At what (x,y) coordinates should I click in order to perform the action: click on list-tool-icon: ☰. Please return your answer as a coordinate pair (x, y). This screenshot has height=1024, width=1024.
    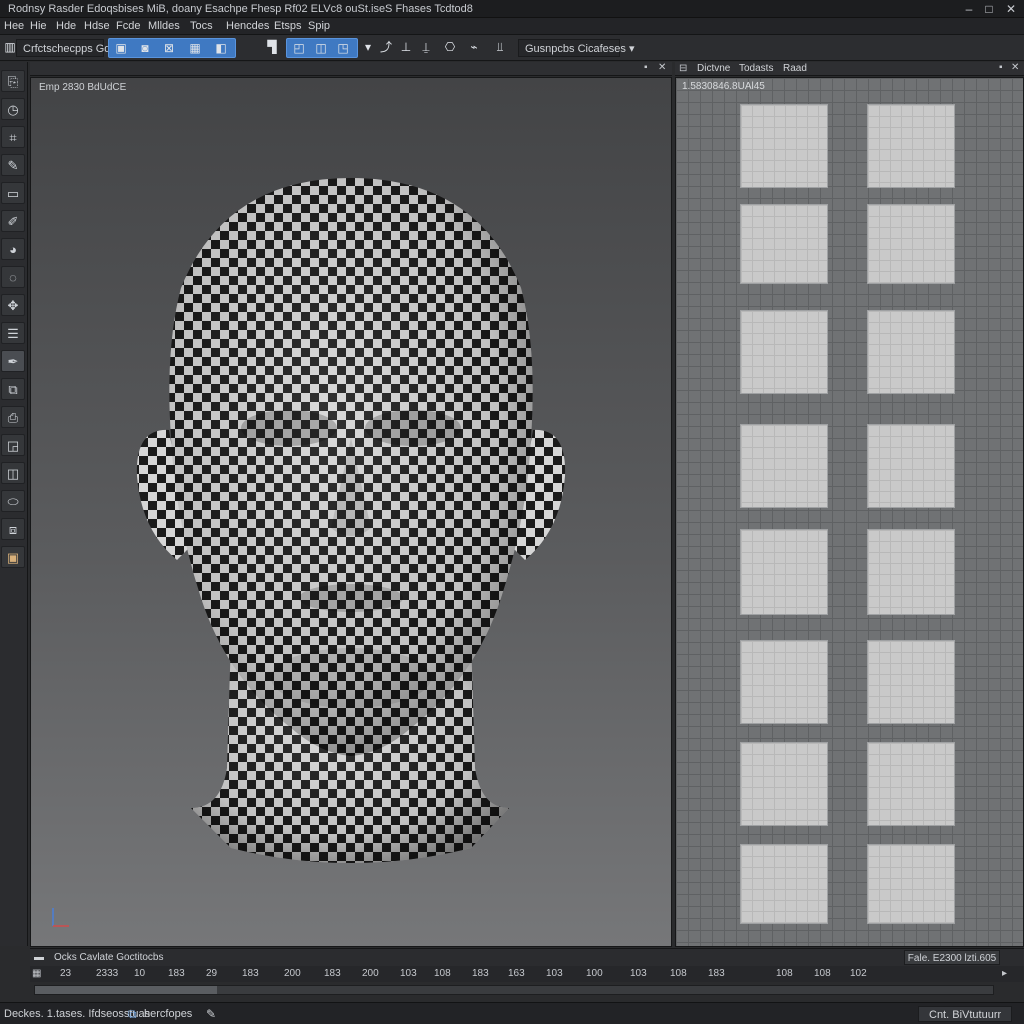
    Looking at the image, I should click on (13, 333).